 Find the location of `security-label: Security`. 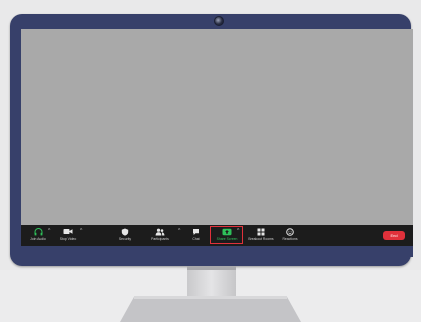

security-label: Security is located at coordinates (125, 239).